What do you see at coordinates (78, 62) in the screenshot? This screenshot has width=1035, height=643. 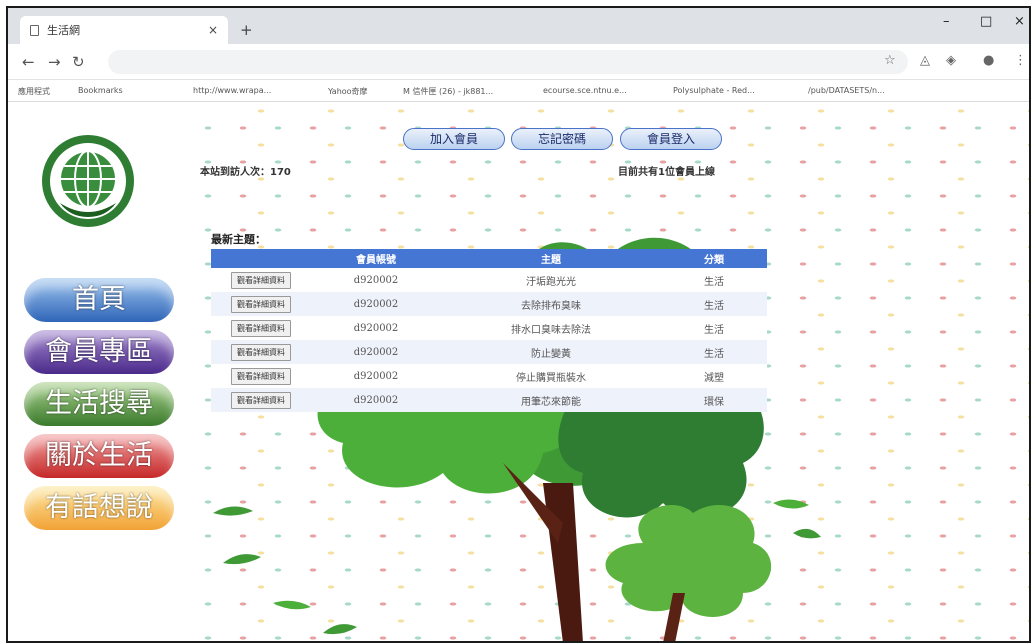 I see `reload-icon: ↻` at bounding box center [78, 62].